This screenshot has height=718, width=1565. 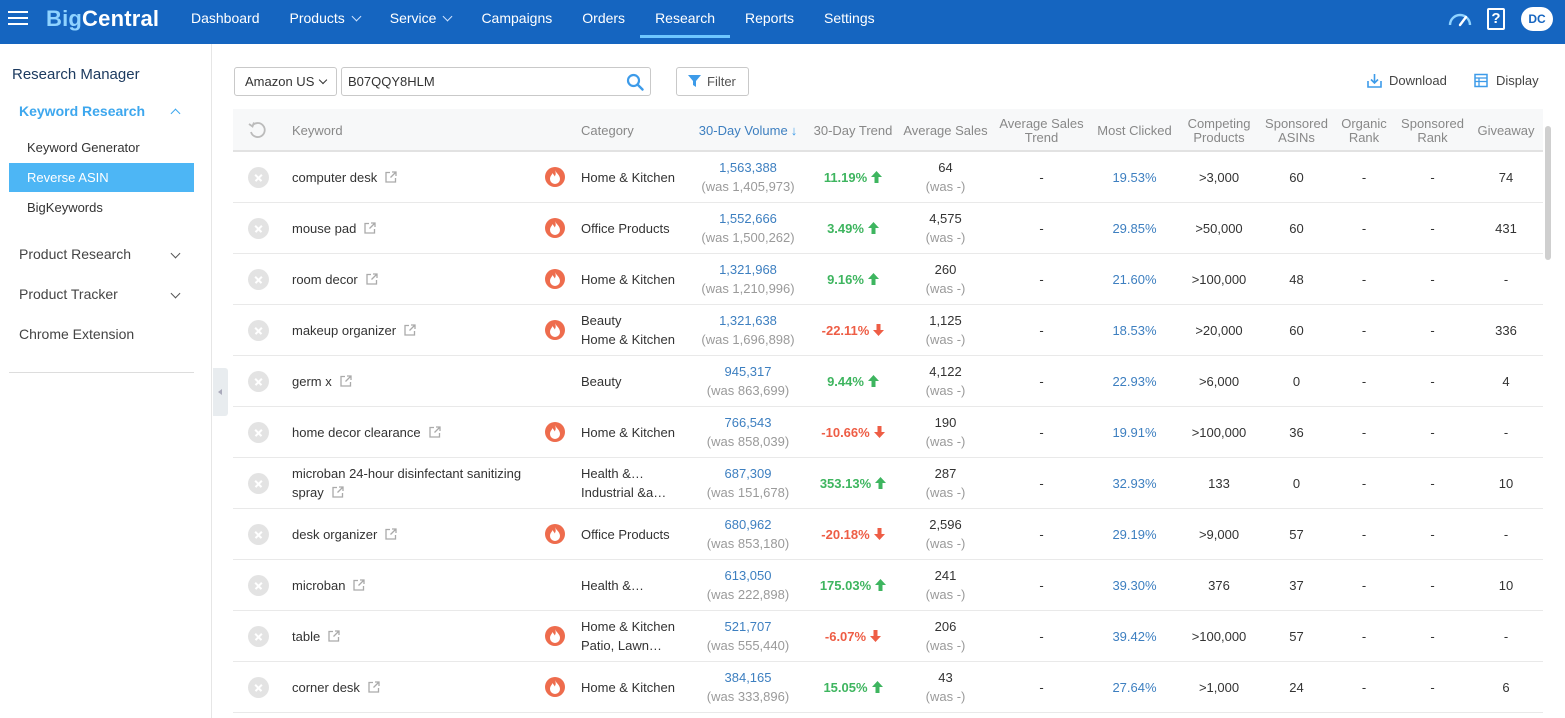 What do you see at coordinates (1134, 279) in the screenshot?
I see `most-clicked-cell: 21.60%` at bounding box center [1134, 279].